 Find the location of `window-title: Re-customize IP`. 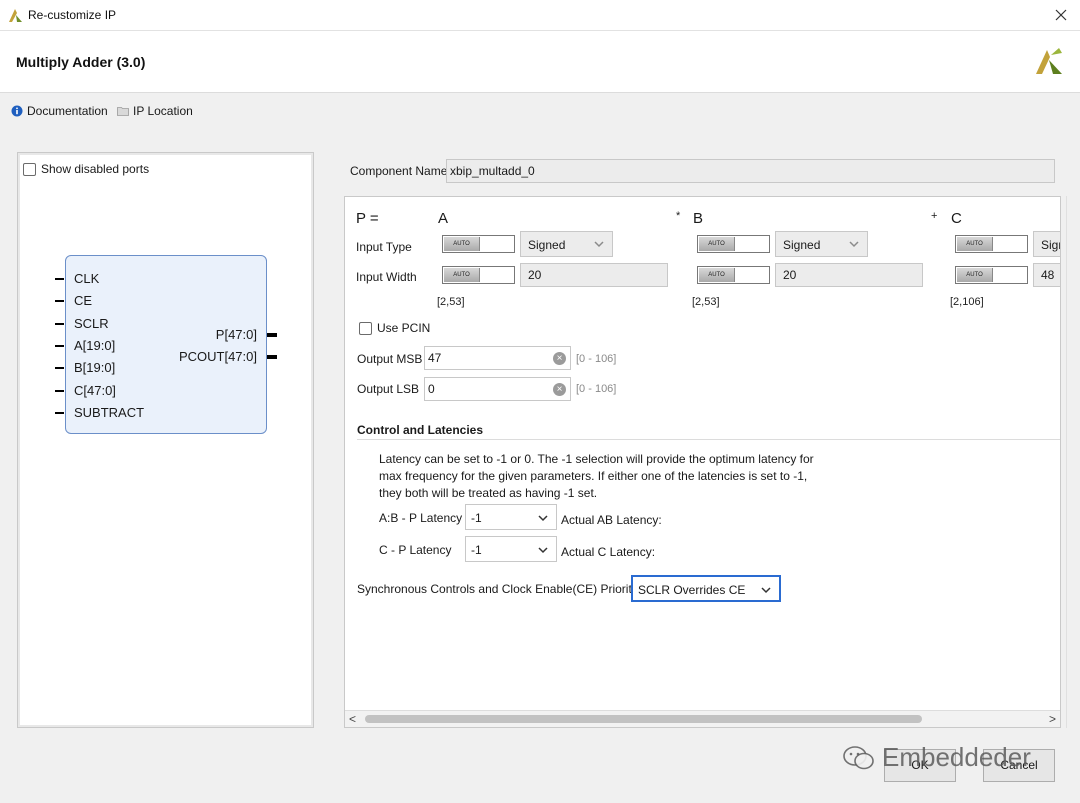

window-title: Re-customize IP is located at coordinates (72, 15).